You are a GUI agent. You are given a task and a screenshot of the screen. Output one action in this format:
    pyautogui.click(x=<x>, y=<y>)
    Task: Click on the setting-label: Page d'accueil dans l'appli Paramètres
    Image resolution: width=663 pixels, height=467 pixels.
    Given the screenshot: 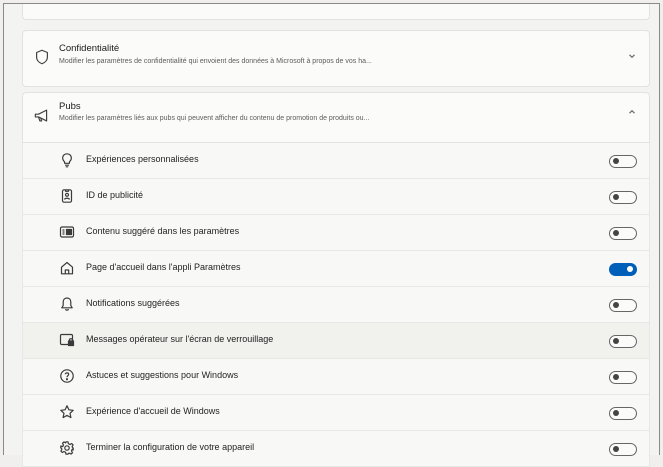 What is the action you would take?
    pyautogui.click(x=163, y=267)
    